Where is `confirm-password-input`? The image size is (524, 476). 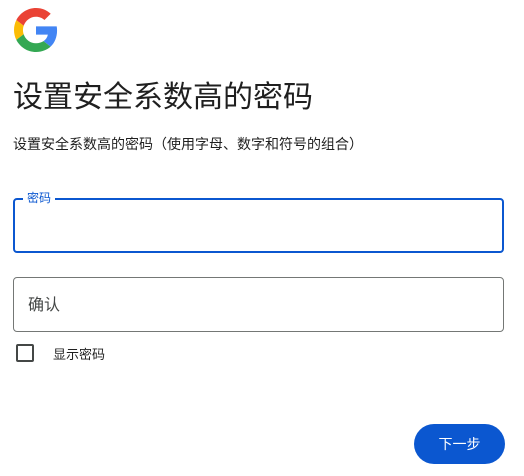
confirm-password-input is located at coordinates (258, 304).